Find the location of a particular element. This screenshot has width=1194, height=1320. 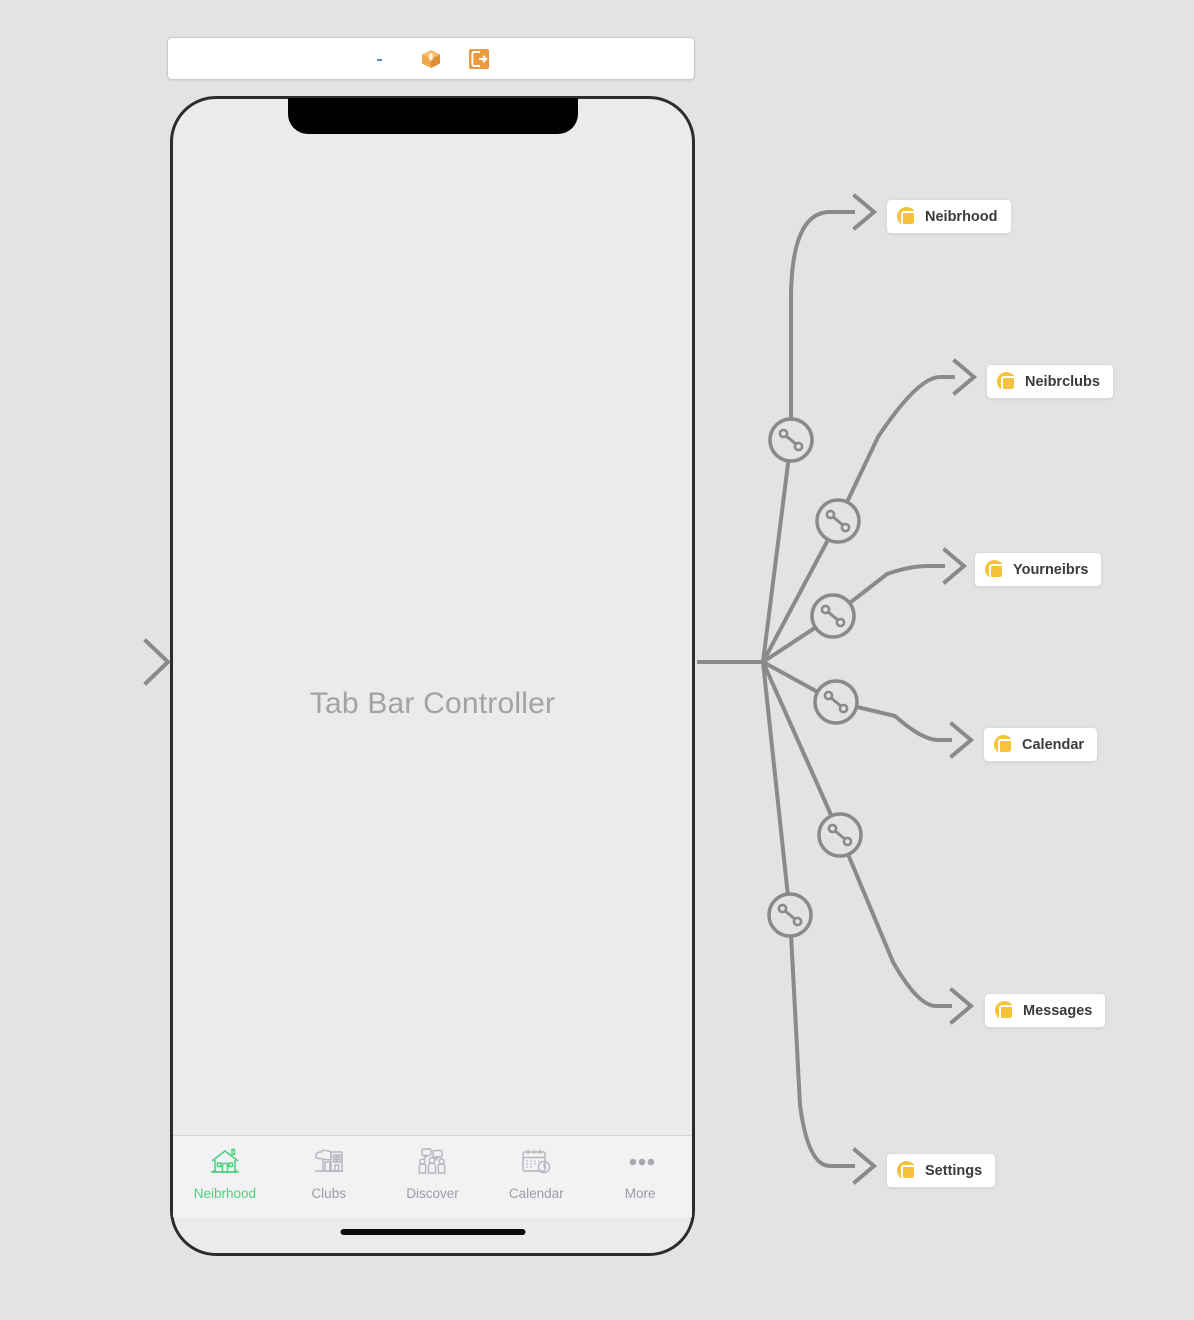

device-notch is located at coordinates (432, 116).